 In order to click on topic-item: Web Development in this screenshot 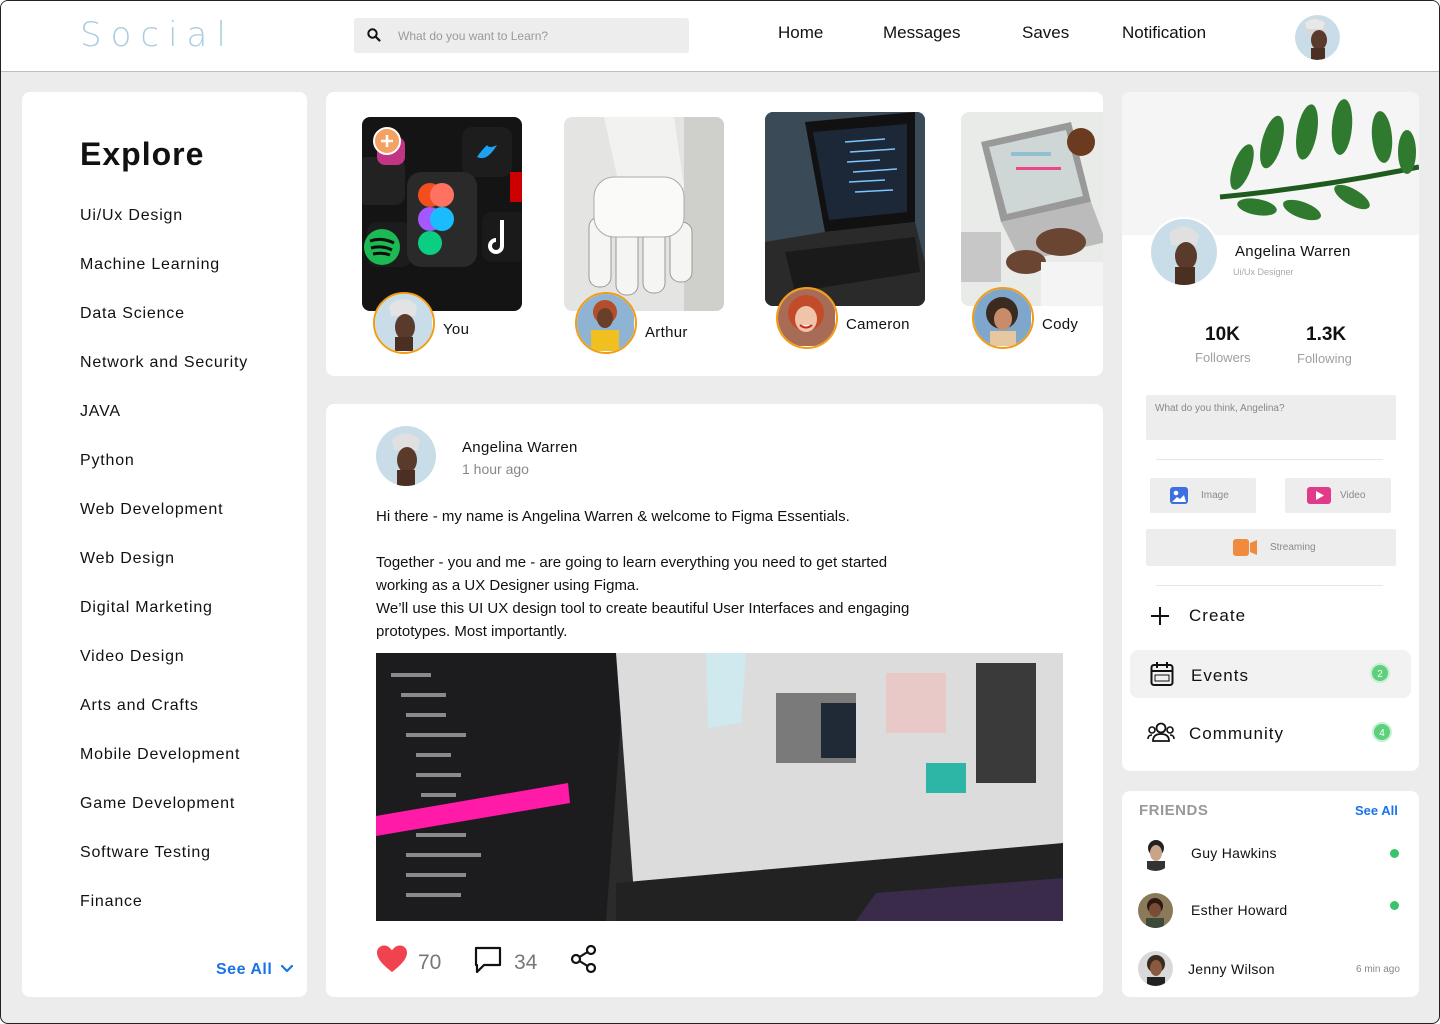, I will do `click(151, 510)`.